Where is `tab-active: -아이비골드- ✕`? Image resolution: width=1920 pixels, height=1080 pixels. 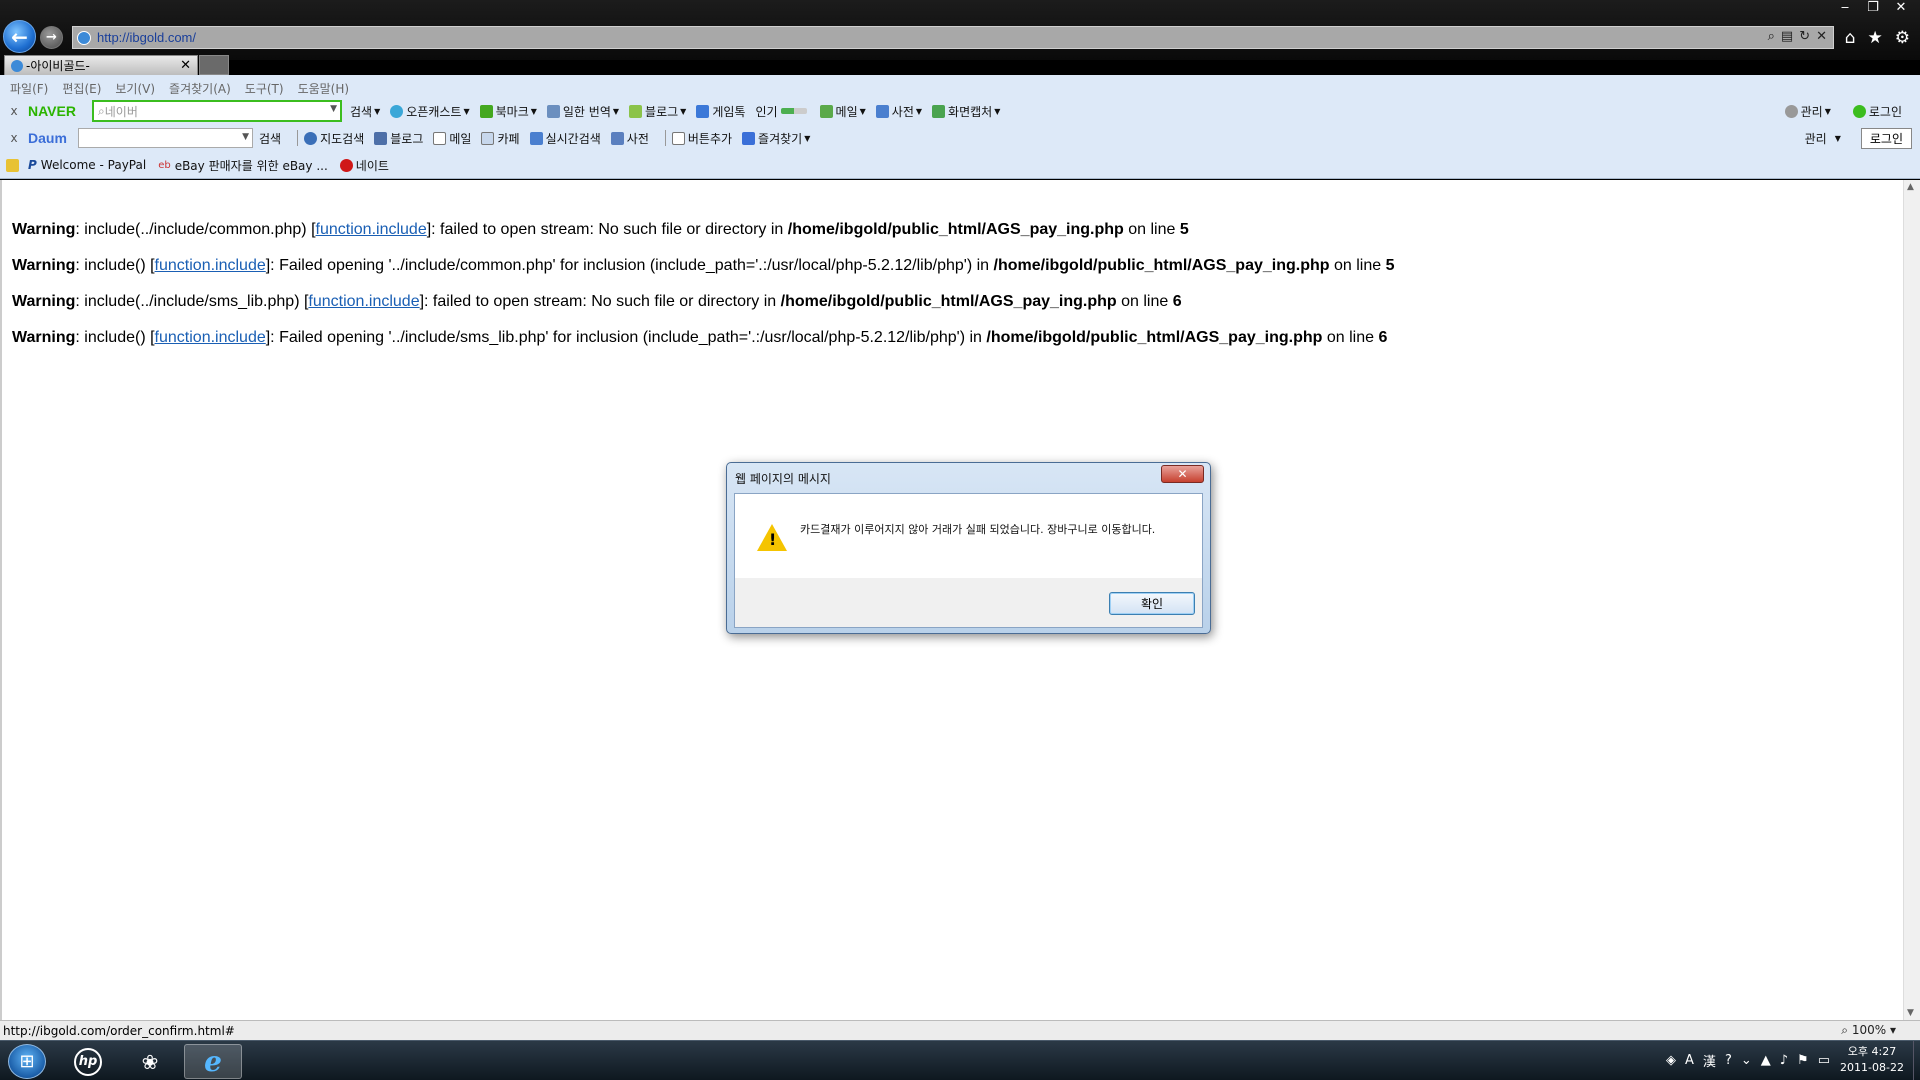 tab-active: -아이비골드- ✕ is located at coordinates (101, 65).